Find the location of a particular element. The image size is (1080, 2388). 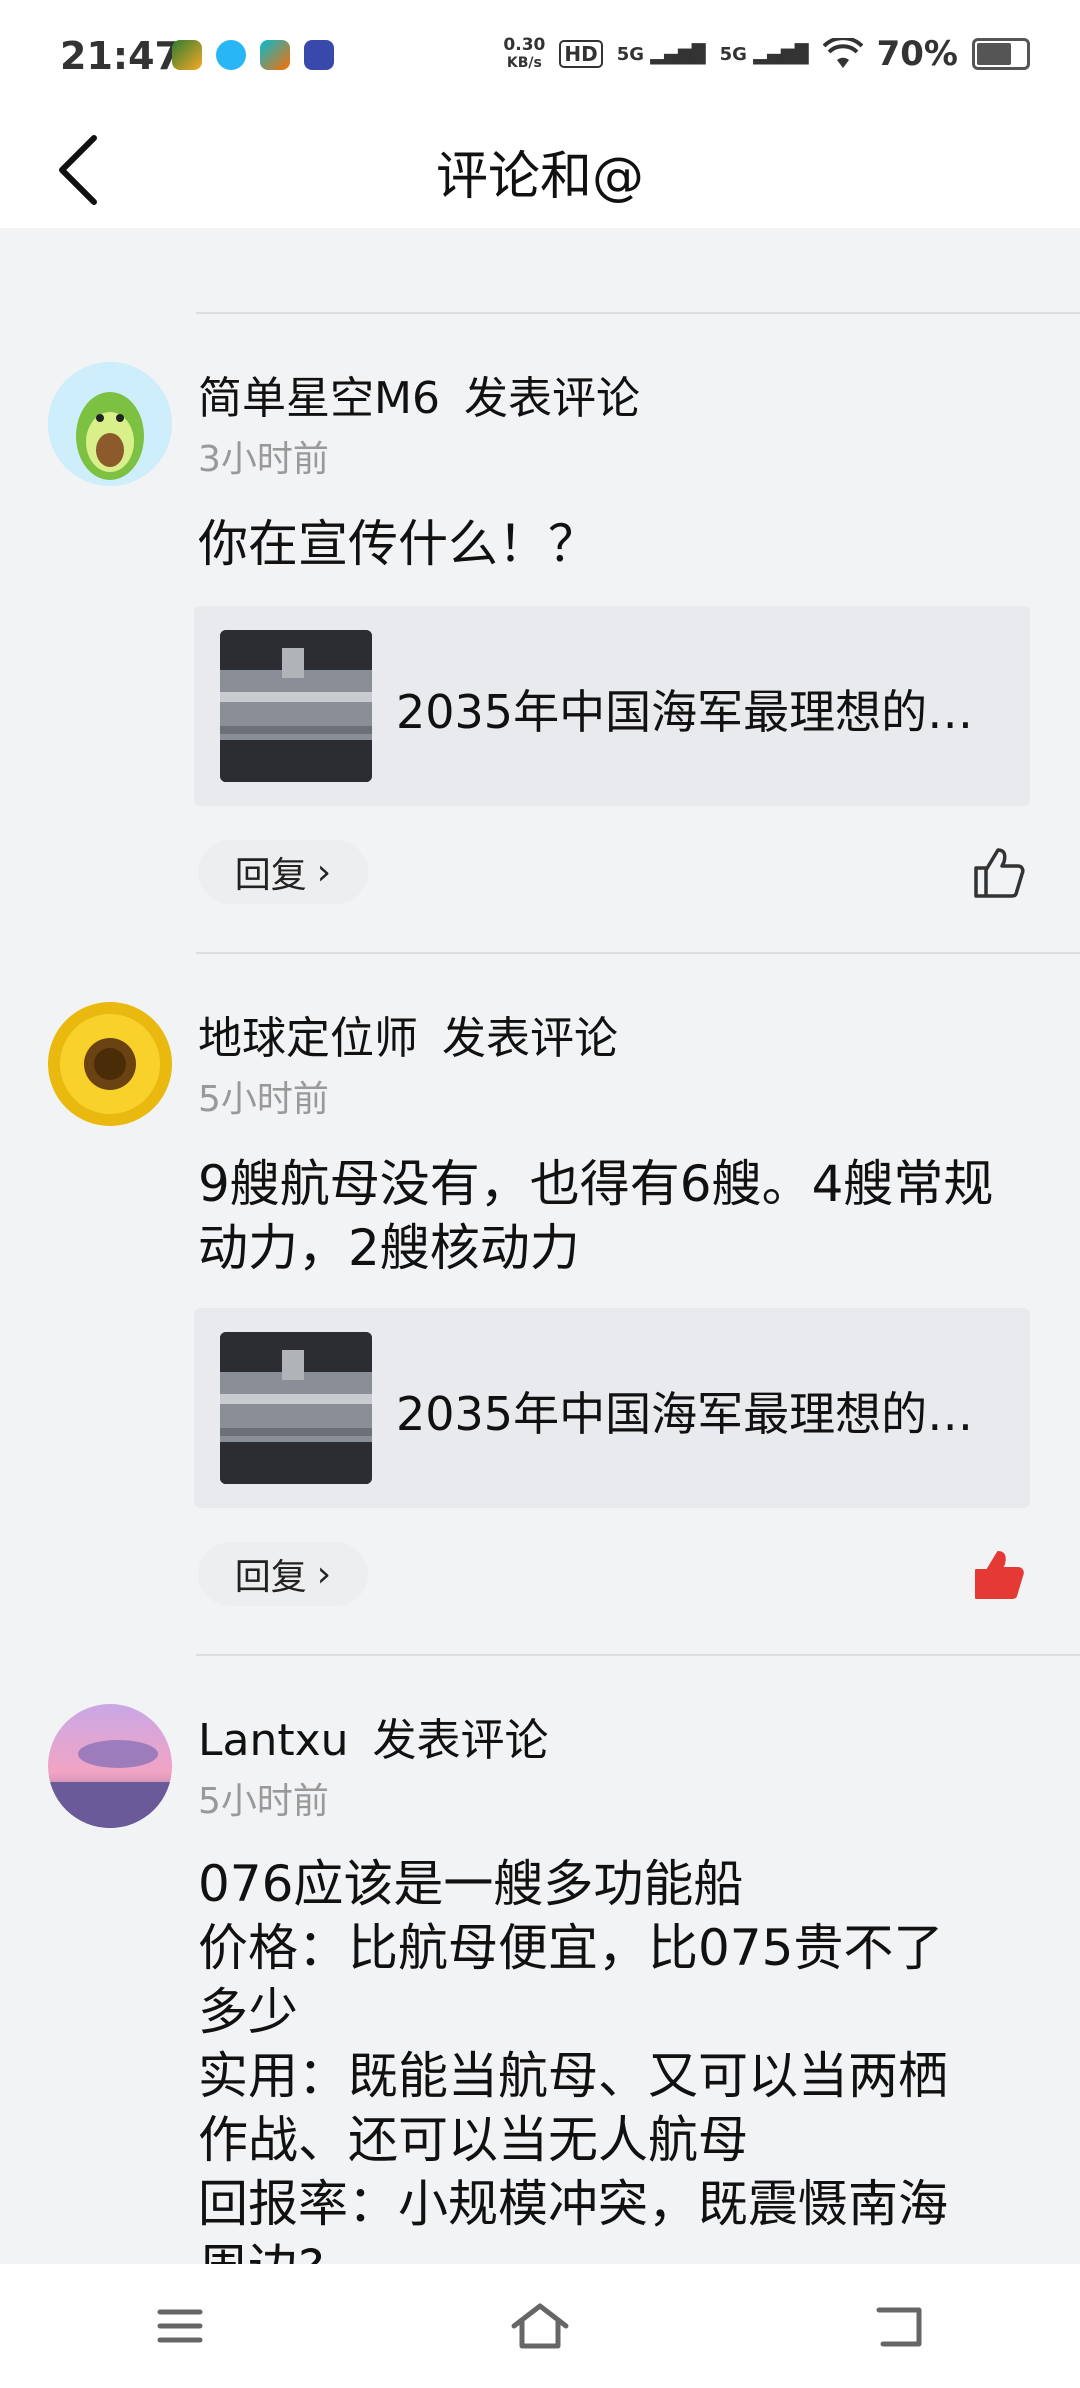

status-bar: 21:47 0.30 KB/s HD 5G ▂▄▆█ 5G ▂▄▆█ 70% is located at coordinates (540, 56).